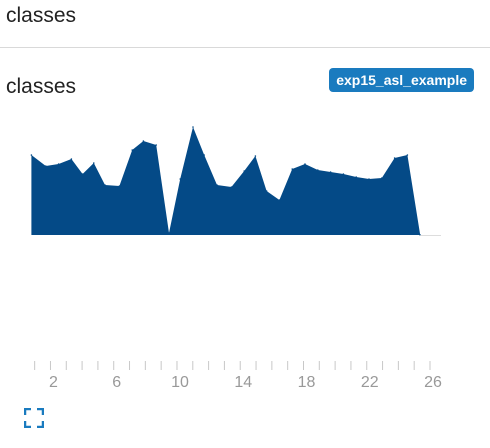 The width and height of the screenshot is (490, 448). I want to click on panel-title: classes, so click(41, 15).